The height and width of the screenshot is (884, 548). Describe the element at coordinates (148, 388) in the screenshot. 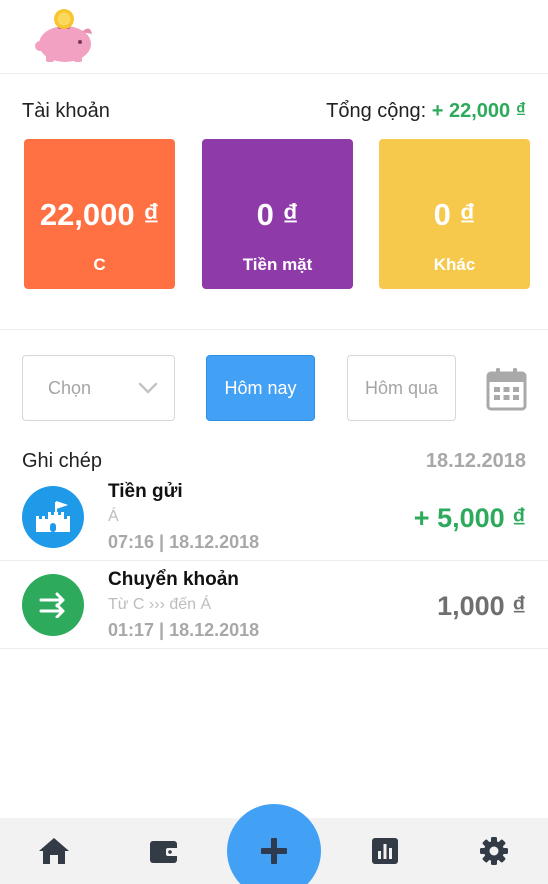

I see `chevron-down-icon` at that location.